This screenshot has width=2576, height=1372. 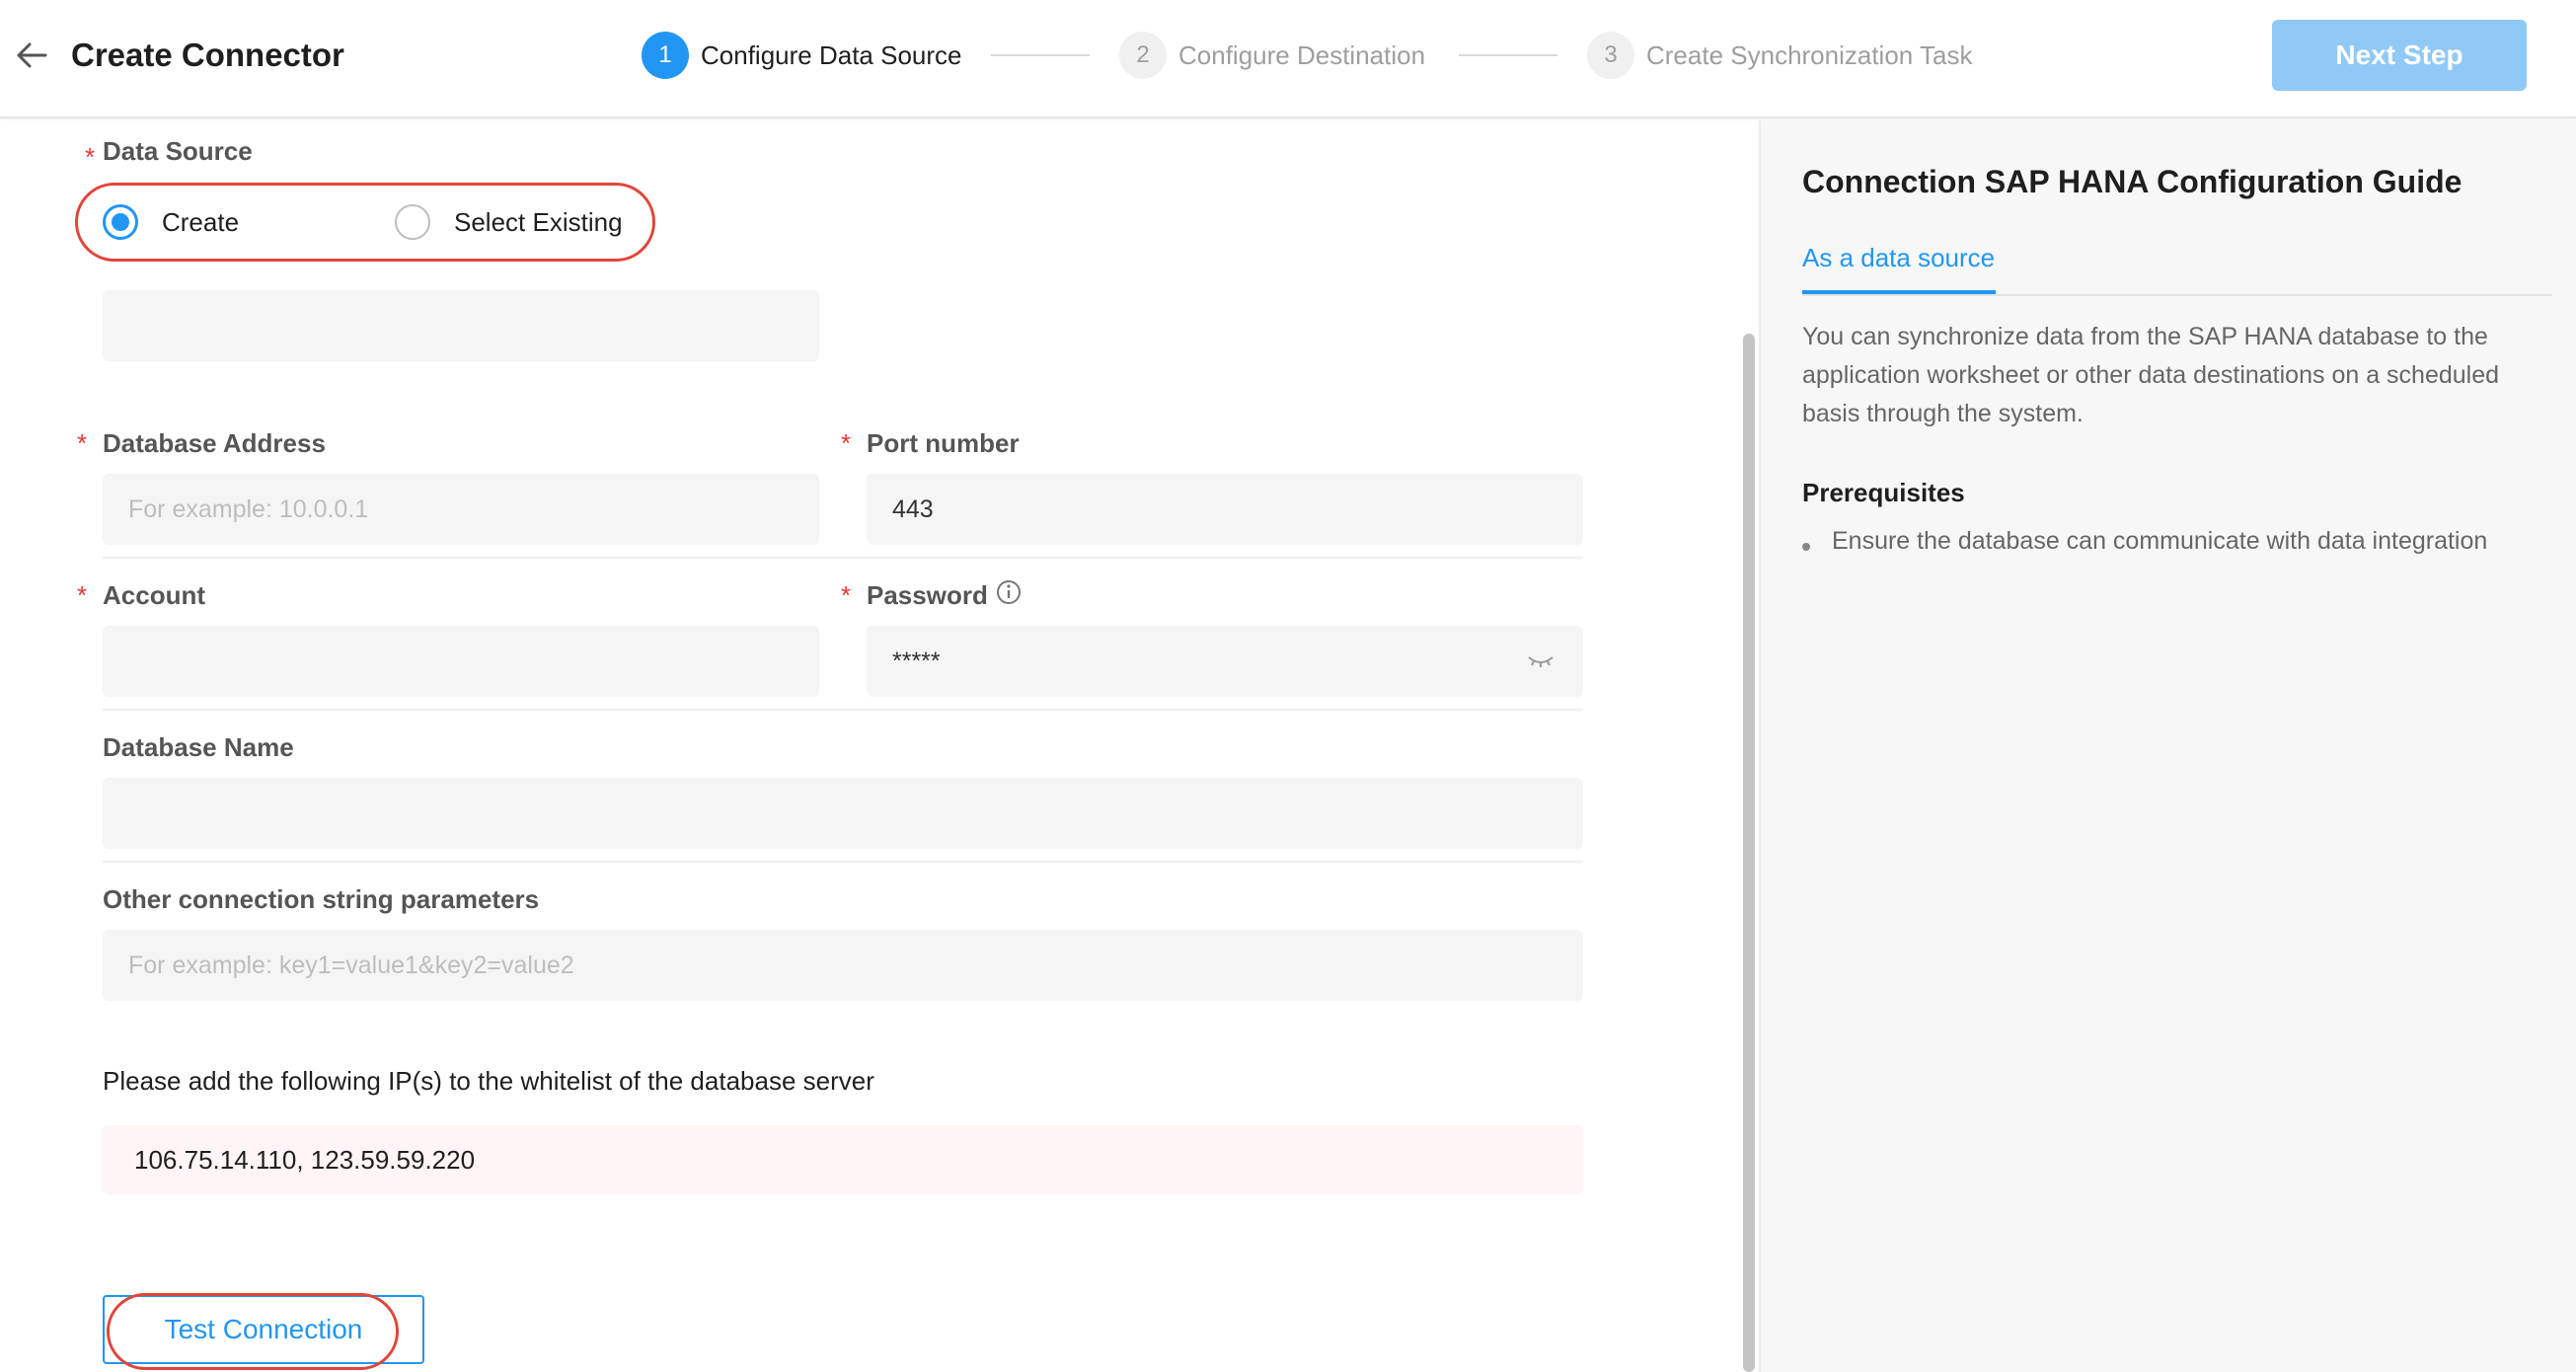 I want to click on eye-closed-icon, so click(x=1540, y=659).